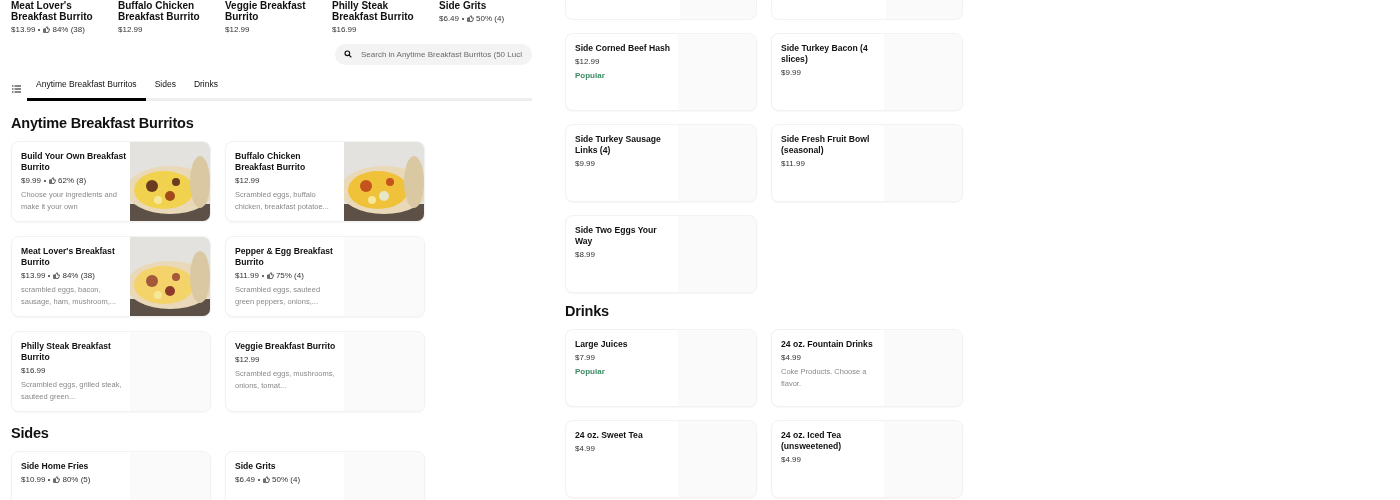  Describe the element at coordinates (86, 87) in the screenshot. I see `category-tab: Anytime Breakfast Burritos` at that location.